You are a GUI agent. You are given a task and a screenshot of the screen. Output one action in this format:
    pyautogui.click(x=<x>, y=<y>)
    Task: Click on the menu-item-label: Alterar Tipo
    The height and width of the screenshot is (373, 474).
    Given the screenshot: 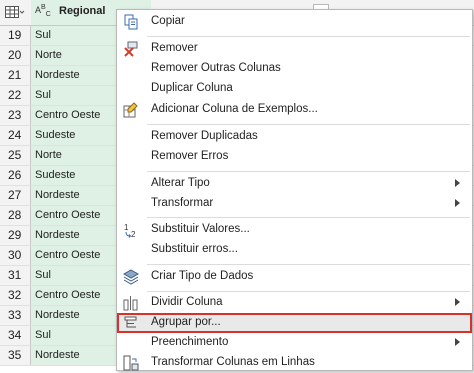 What is the action you would take?
    pyautogui.click(x=180, y=183)
    